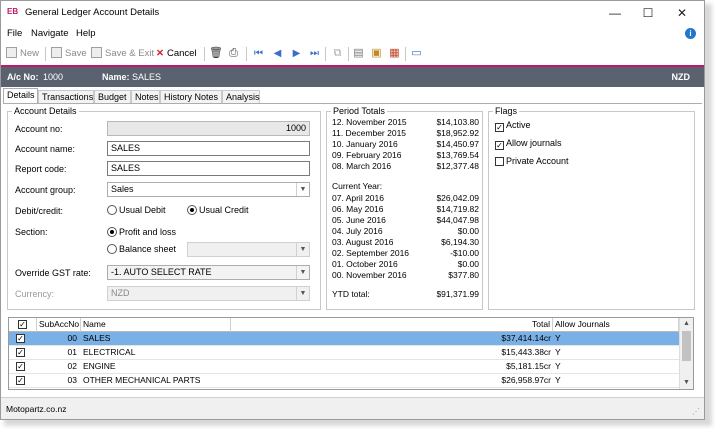  I want to click on radio-unchecked-icon, so click(112, 210).